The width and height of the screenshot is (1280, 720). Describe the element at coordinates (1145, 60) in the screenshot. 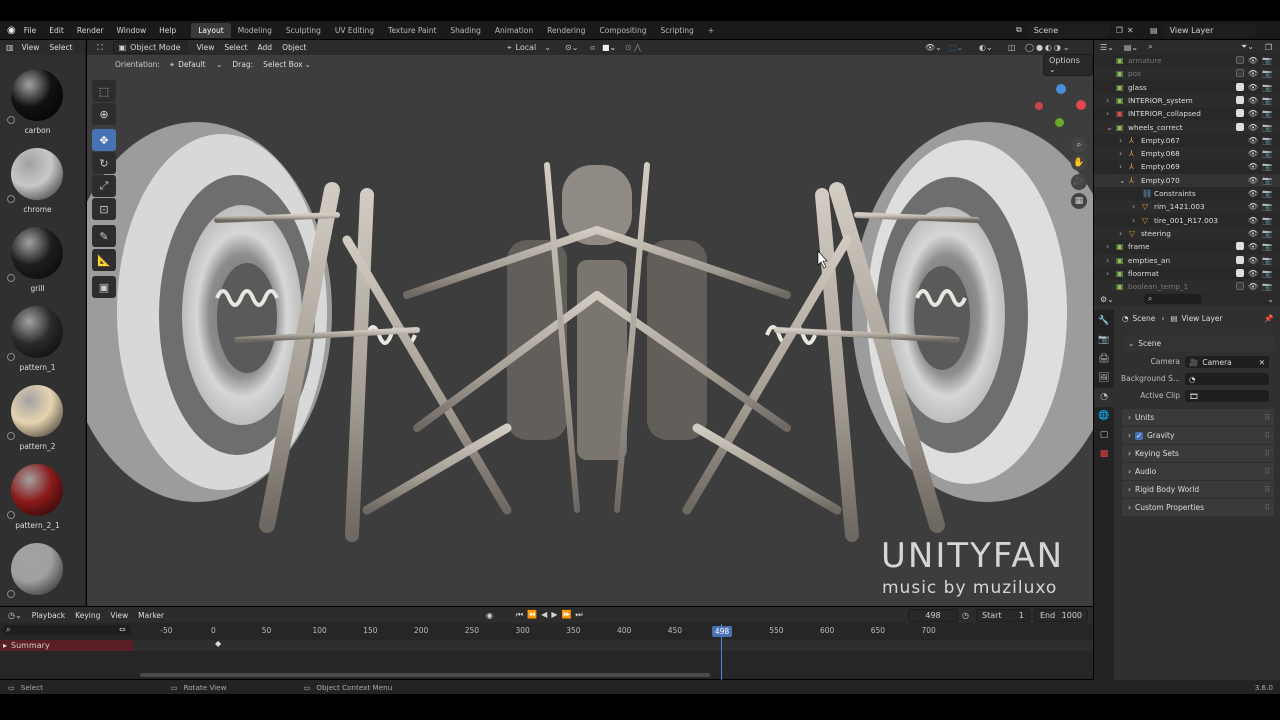

I see `outliner-item-name: armature` at that location.